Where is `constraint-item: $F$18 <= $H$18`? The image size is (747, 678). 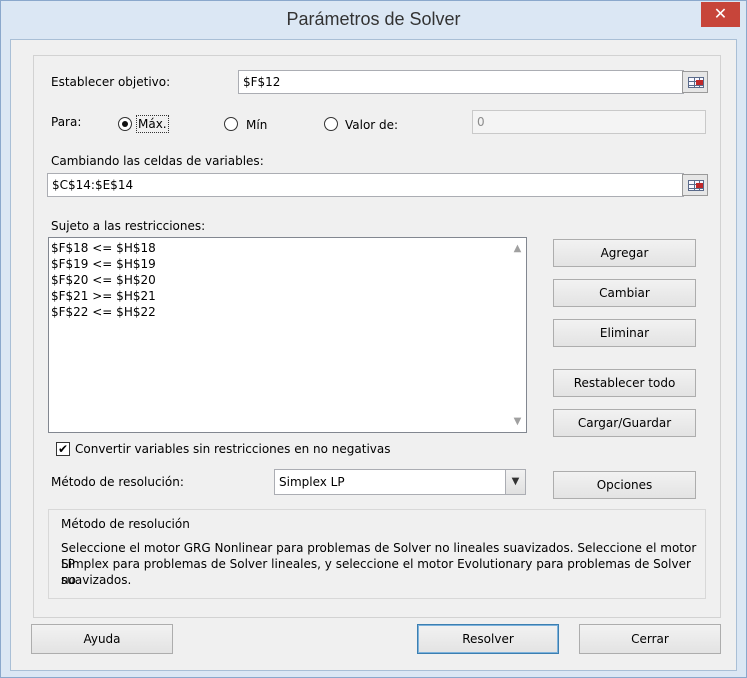 constraint-item: $F$18 <= $H$18 is located at coordinates (287, 248).